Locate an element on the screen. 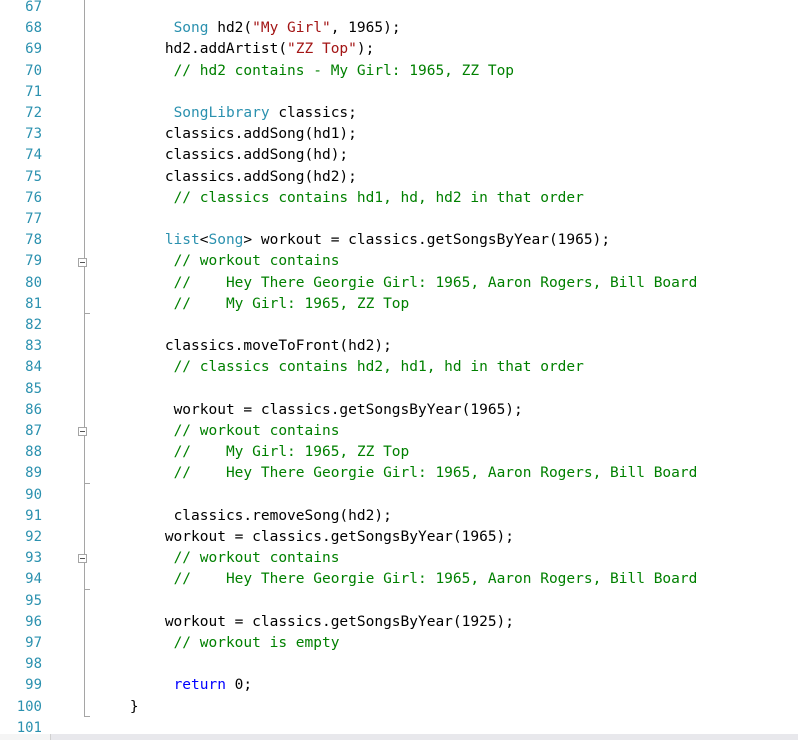 The image size is (798, 740). code-line: 88 // My Girl: 1965, ZZ Top is located at coordinates (399, 452).